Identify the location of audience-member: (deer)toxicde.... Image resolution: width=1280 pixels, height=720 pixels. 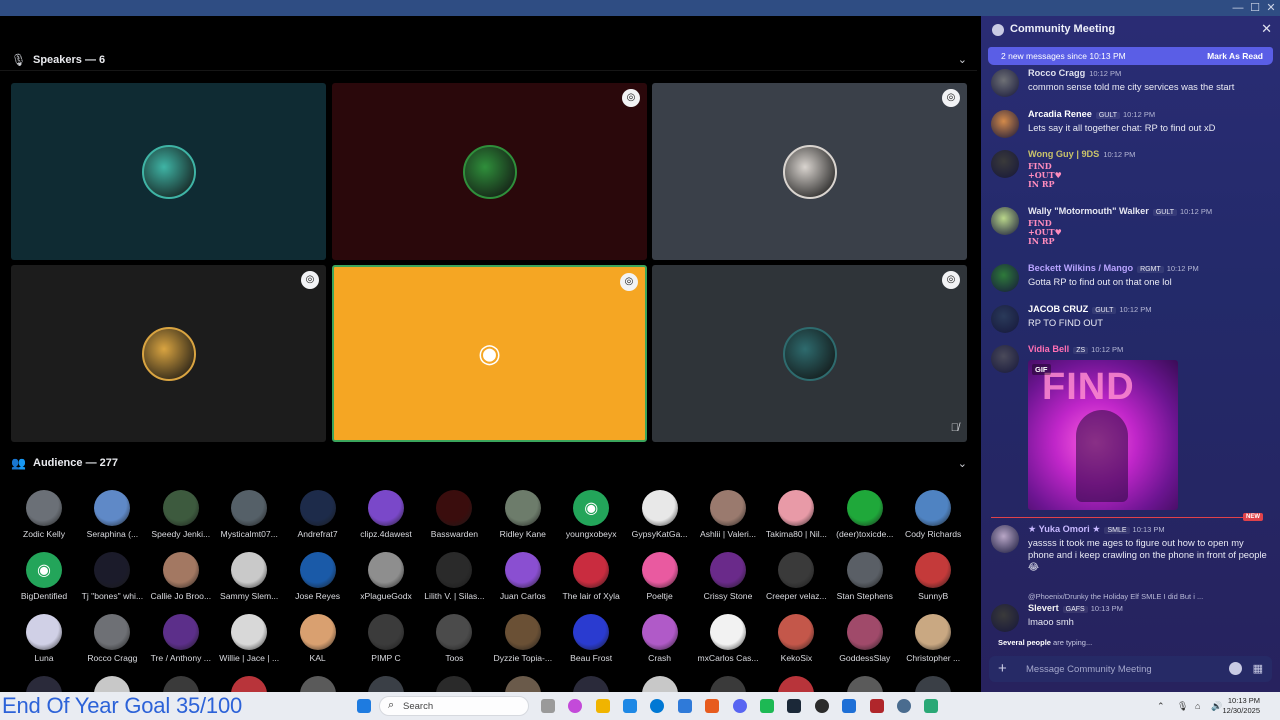
(865, 515).